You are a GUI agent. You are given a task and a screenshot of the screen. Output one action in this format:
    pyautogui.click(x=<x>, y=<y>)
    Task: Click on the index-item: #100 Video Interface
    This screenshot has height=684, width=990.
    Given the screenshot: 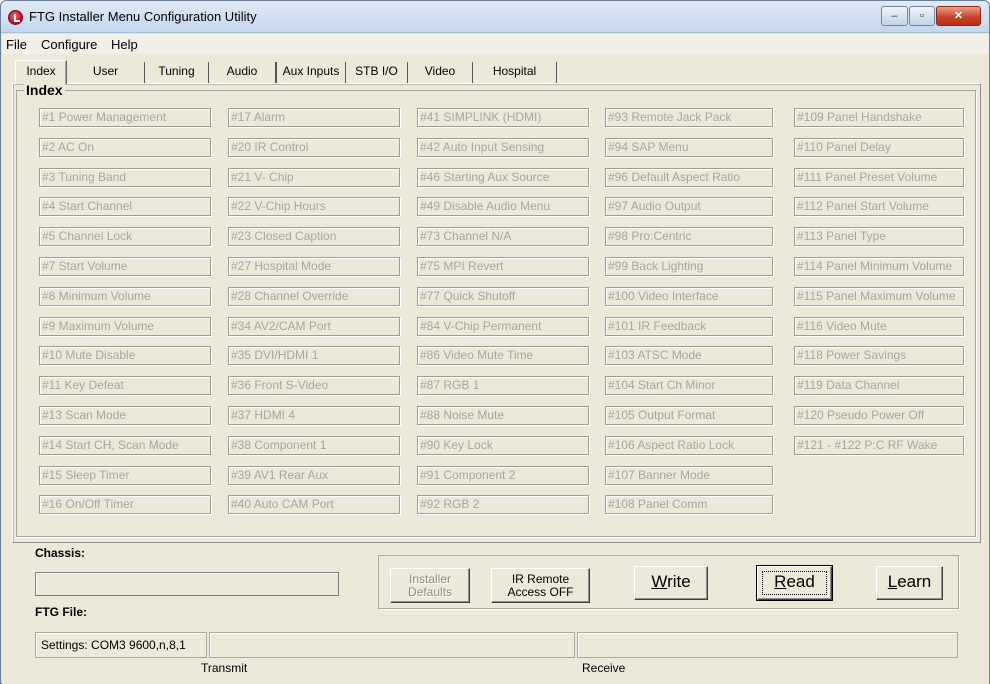 What is the action you would take?
    pyautogui.click(x=689, y=296)
    